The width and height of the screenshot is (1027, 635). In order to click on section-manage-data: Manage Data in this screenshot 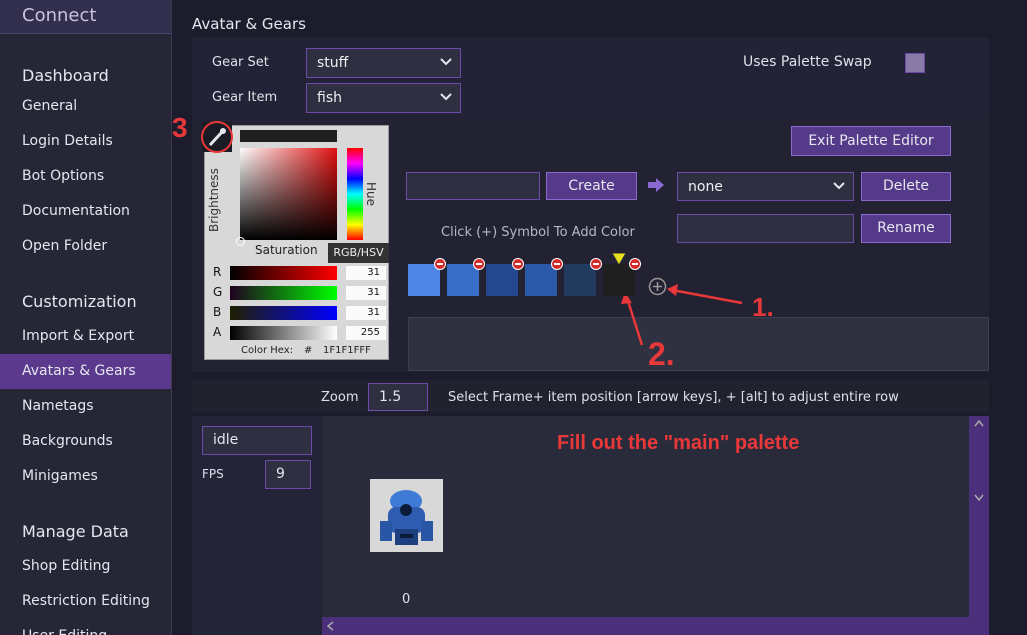, I will do `click(75, 531)`.